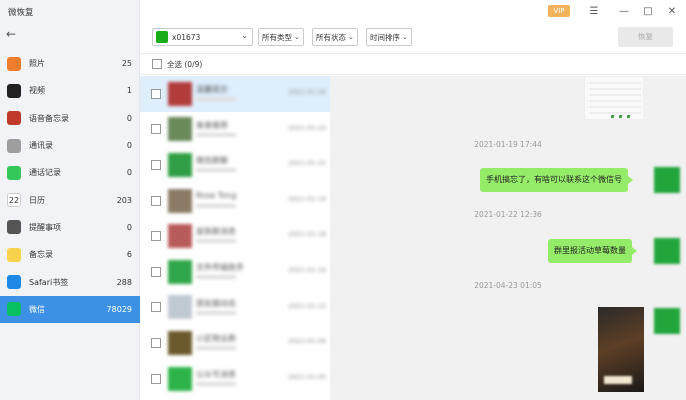  What do you see at coordinates (124, 282) in the screenshot?
I see `sidebar-item-count: 288` at bounding box center [124, 282].